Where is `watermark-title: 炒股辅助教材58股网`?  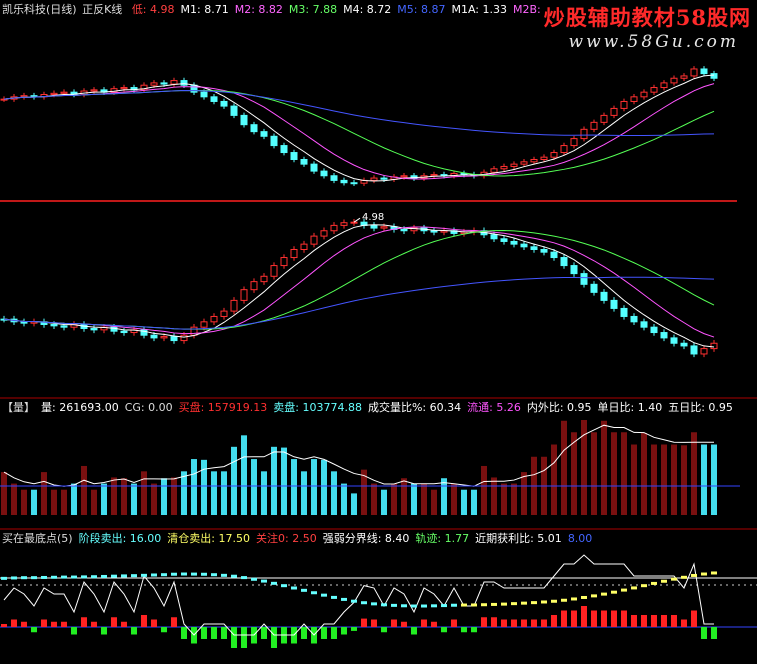
watermark-title: 炒股辅助教材58股网 is located at coordinates (647, 17).